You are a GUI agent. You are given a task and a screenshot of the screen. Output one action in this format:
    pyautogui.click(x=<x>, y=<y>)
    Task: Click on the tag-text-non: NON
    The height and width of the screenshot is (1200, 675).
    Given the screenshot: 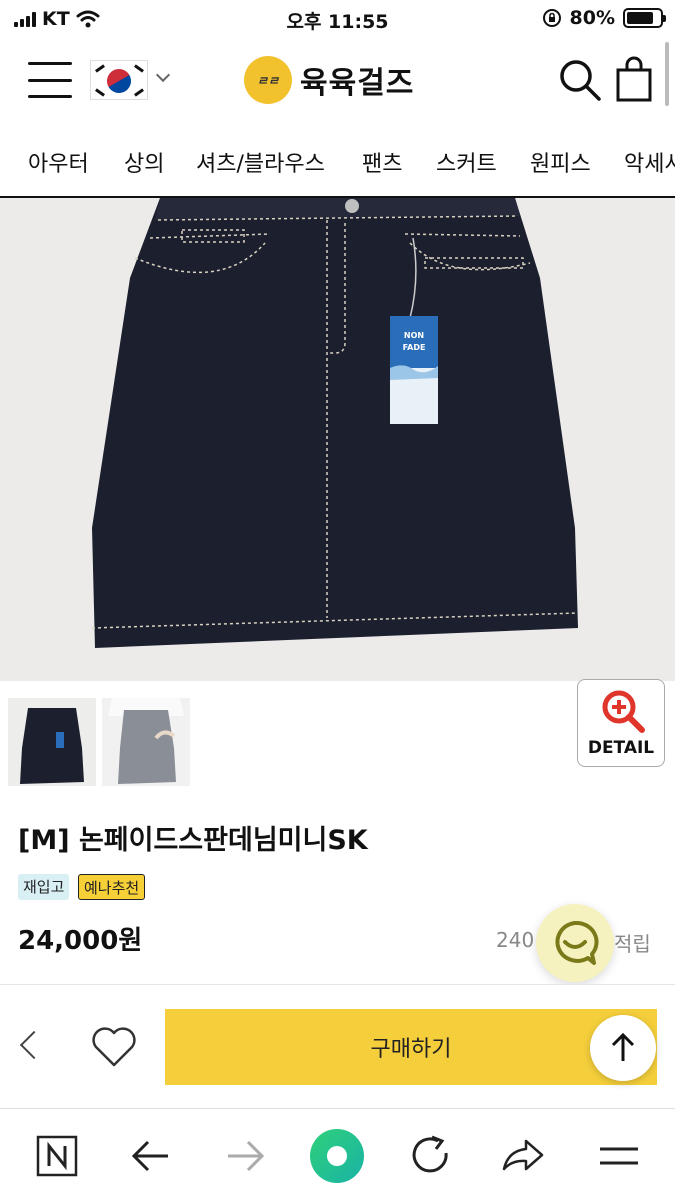 What is the action you would take?
    pyautogui.click(x=414, y=335)
    